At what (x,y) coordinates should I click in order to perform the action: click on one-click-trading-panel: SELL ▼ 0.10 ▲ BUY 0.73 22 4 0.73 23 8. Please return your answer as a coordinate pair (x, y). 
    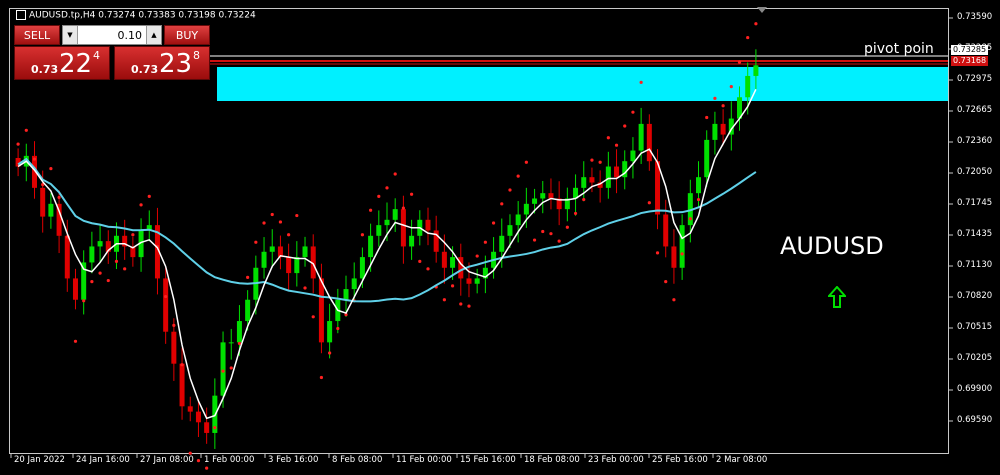
    Looking at the image, I should click on (112, 53).